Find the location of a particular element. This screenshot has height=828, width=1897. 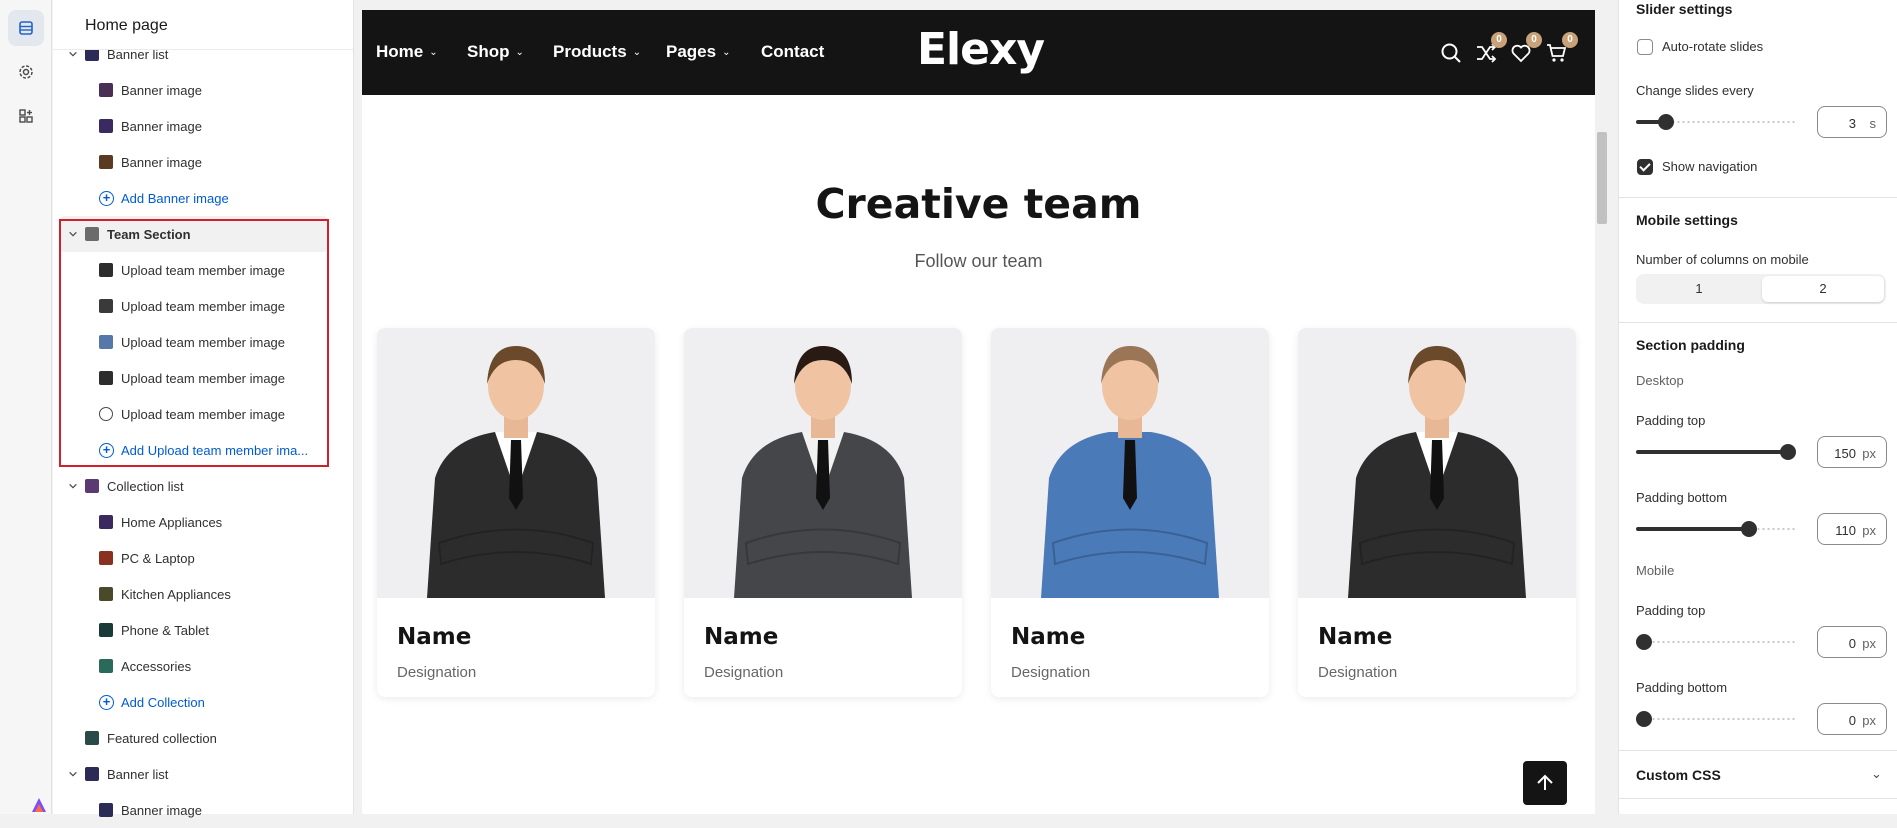

tree-add-row: + Add Collection is located at coordinates (195, 702).